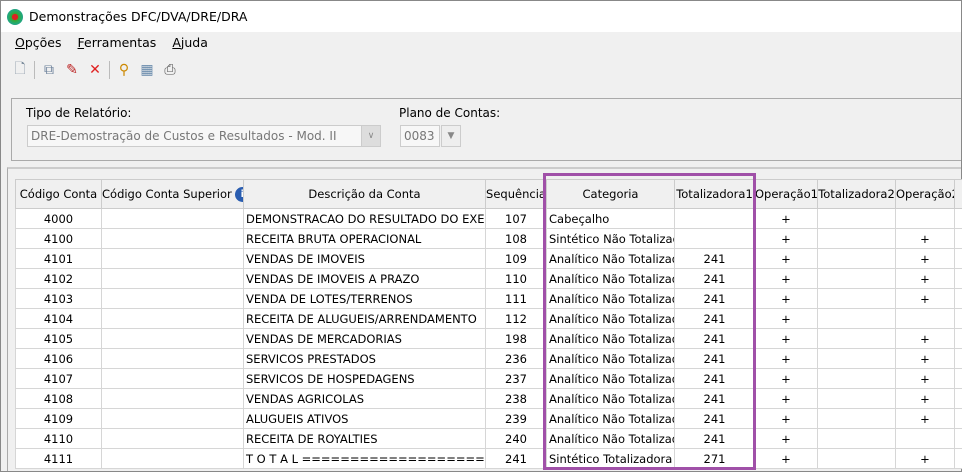 The height and width of the screenshot is (472, 962). I want to click on table-cell: VENDAS DE IMOVEIS A PRAZO, so click(364, 278).